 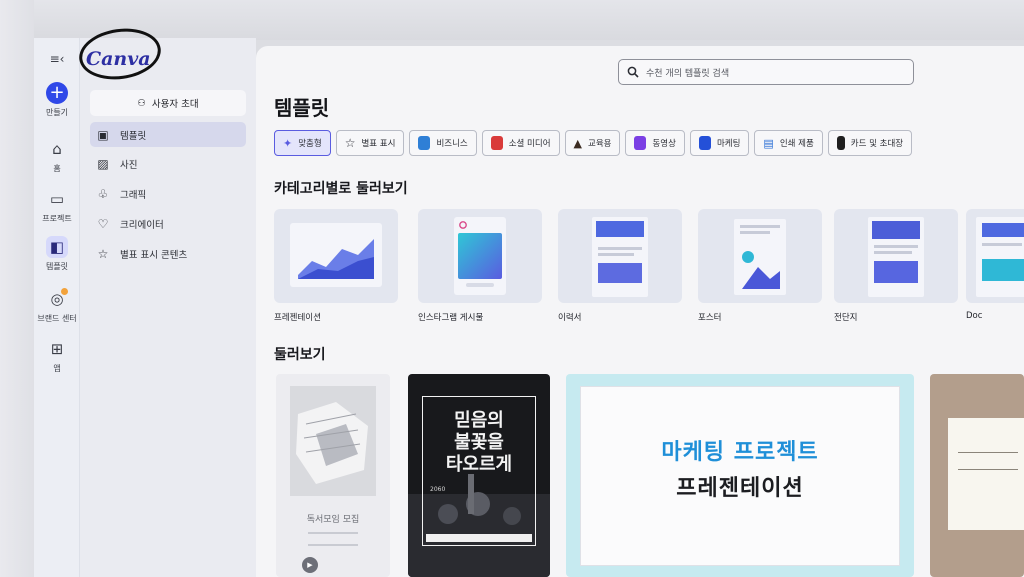 I want to click on collapse-menu-icon: ≡‹, so click(x=57, y=59).